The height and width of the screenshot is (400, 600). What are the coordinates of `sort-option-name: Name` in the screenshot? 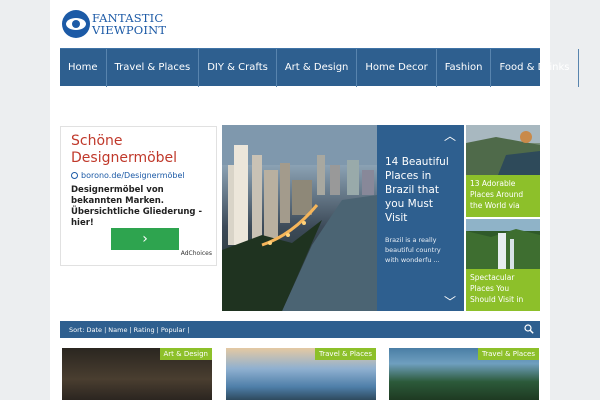 It's located at (117, 330).